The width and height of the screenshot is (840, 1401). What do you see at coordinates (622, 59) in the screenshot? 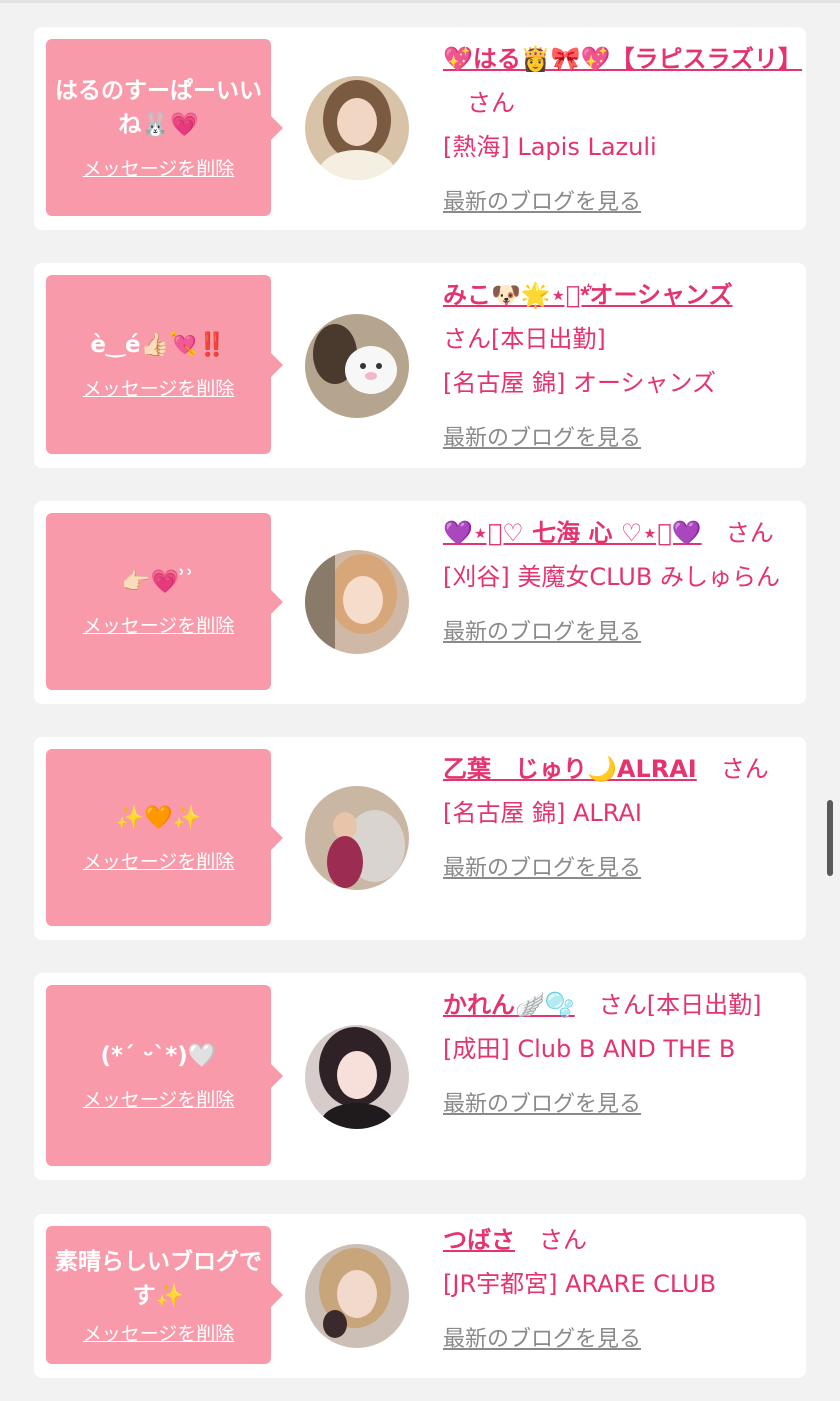
I see `sender-name-link: 💖はる👸🎀💖【ラピスラズリ】` at bounding box center [622, 59].